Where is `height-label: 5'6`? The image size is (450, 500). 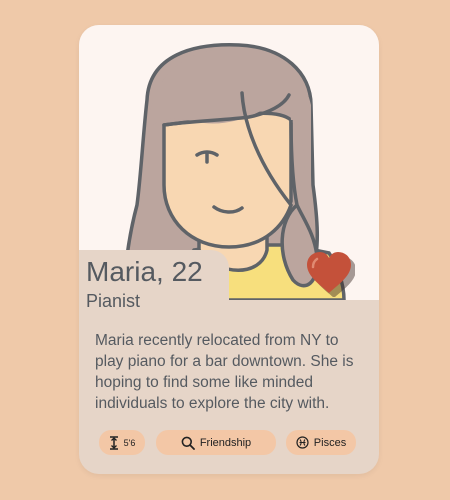
height-label: 5'6 is located at coordinates (129, 442).